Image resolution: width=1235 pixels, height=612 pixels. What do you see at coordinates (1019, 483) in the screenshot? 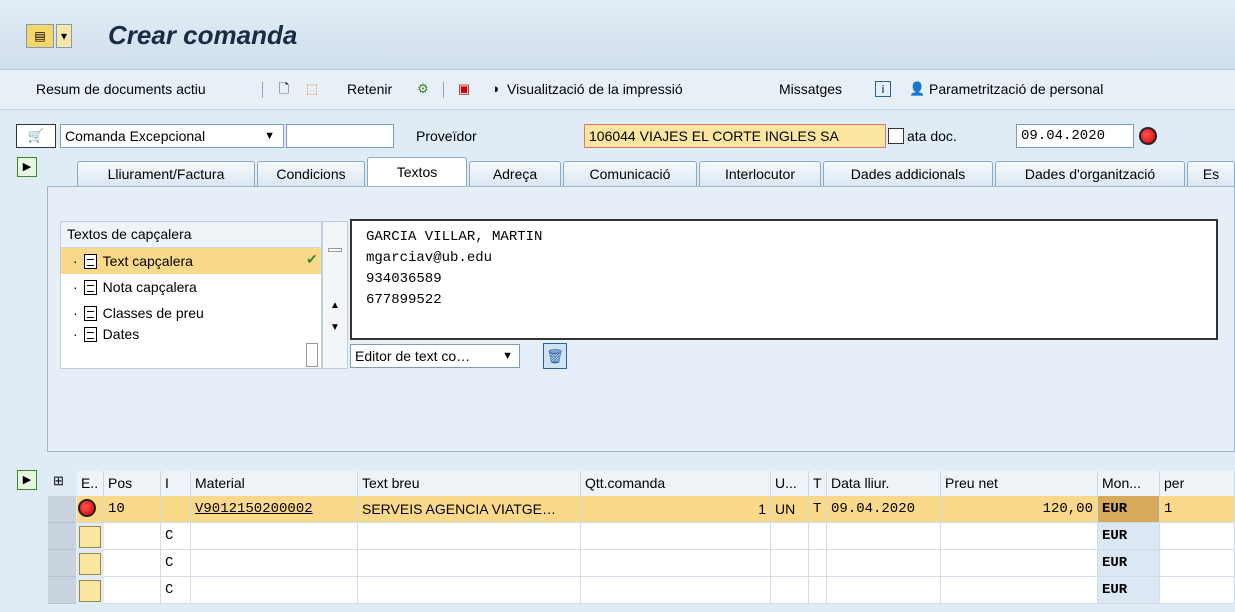
I see `col-header-net-price: Preu net` at bounding box center [1019, 483].